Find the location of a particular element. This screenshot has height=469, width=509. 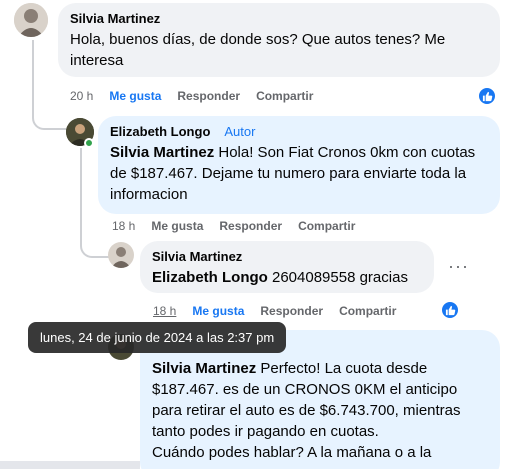

horizontal-scrollbar is located at coordinates (70, 465).